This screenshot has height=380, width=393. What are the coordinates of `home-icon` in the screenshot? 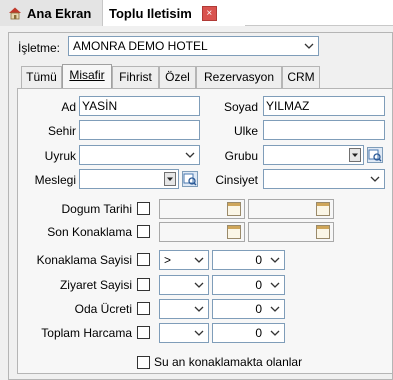 It's located at (15, 13).